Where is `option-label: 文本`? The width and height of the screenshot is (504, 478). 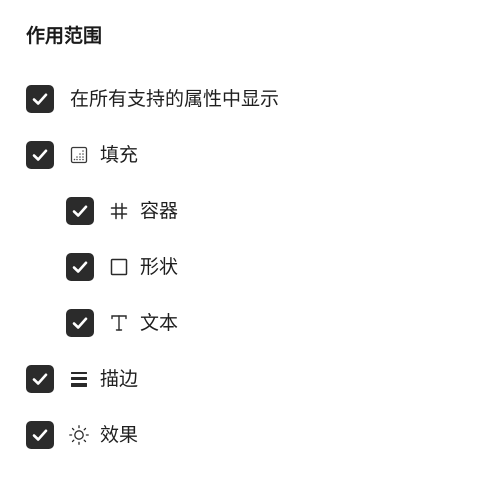 option-label: 文本 is located at coordinates (159, 323).